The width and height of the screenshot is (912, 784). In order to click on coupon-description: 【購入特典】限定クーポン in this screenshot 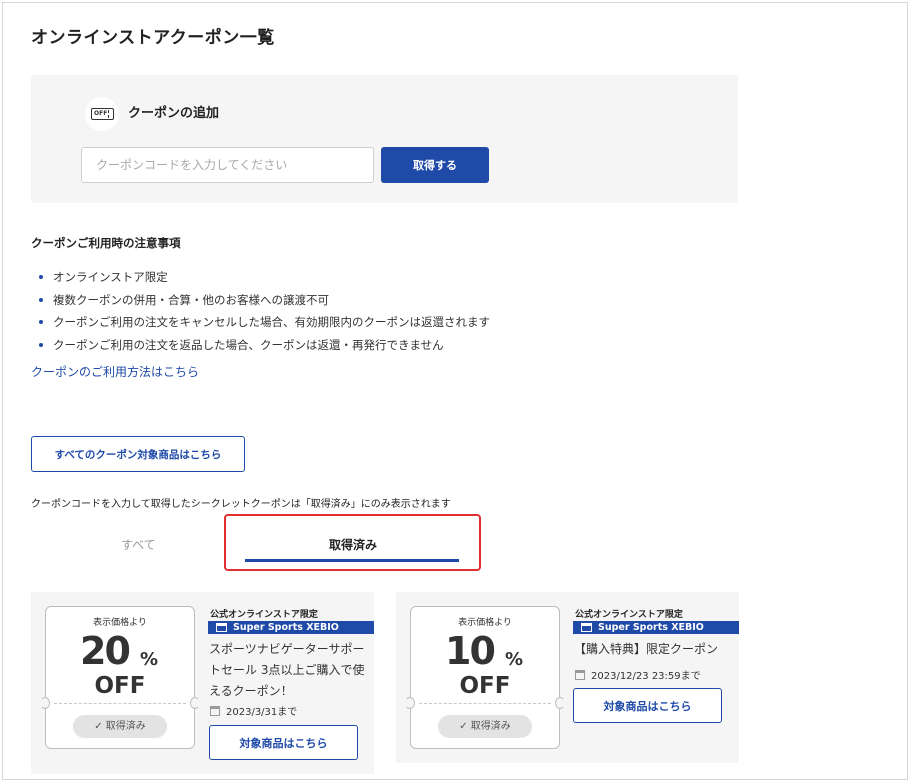, I will do `click(646, 649)`.